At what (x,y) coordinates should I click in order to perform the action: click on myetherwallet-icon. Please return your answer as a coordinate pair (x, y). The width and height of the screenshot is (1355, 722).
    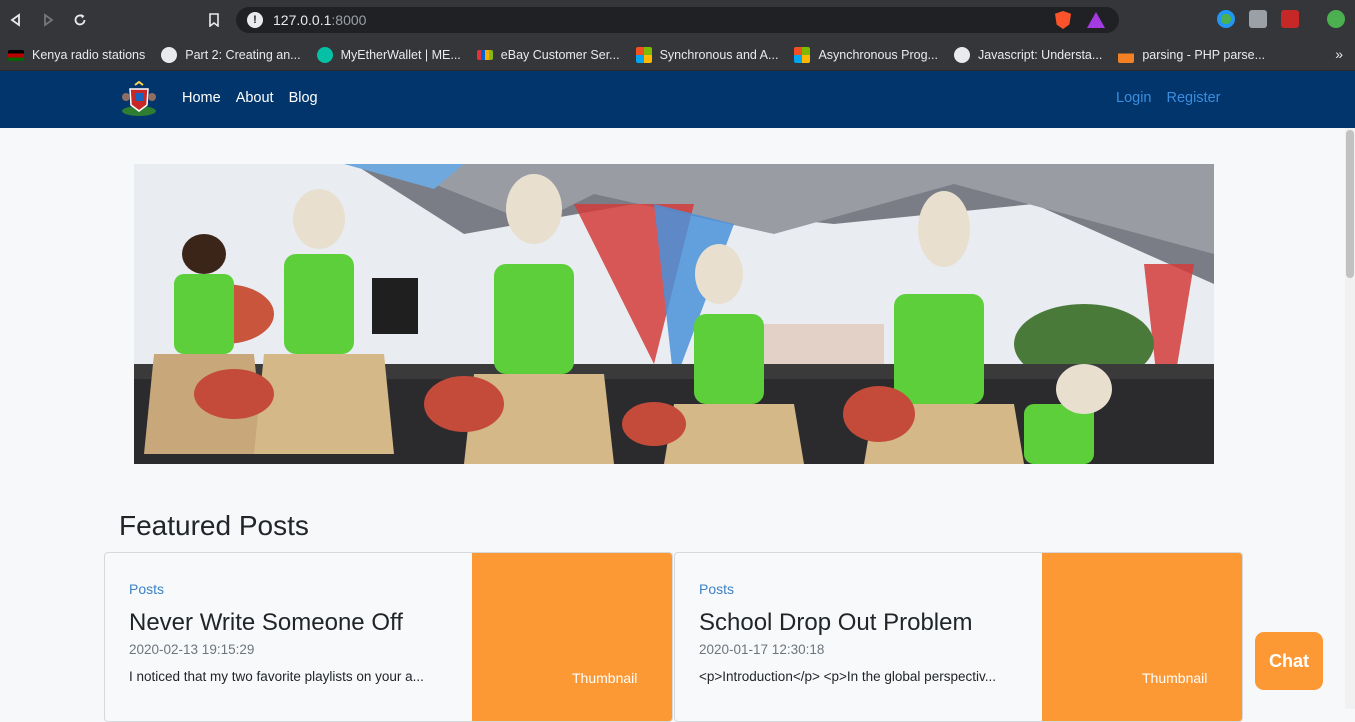
    Looking at the image, I should click on (324, 55).